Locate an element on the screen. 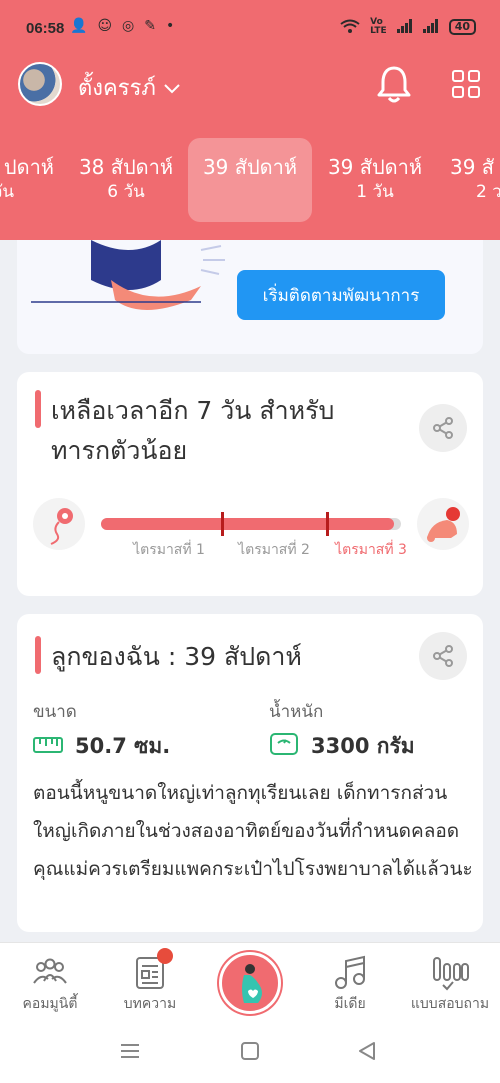 This screenshot has width=500, height=1083. countdown-title-line1: เหลือเวลาอีก 7 วัน สำหรับ is located at coordinates (193, 410).